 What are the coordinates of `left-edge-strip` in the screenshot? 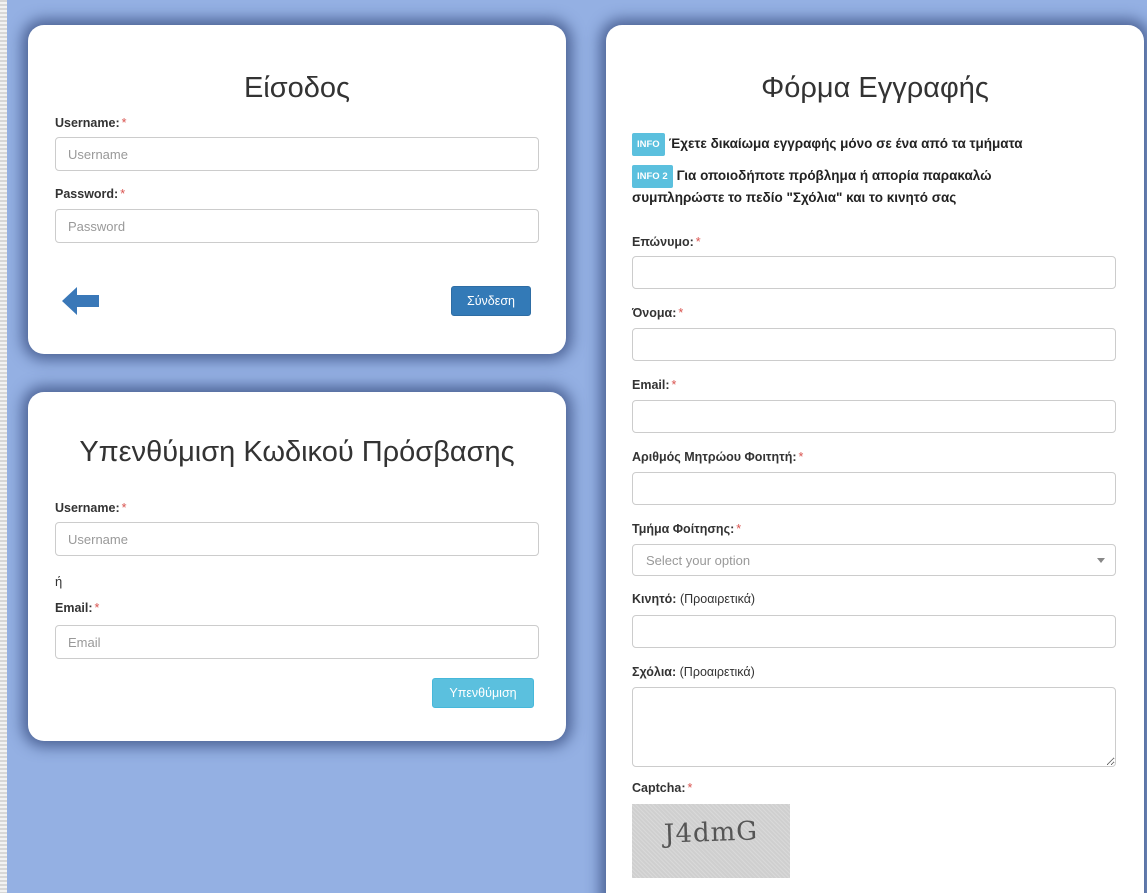 It's located at (3, 446).